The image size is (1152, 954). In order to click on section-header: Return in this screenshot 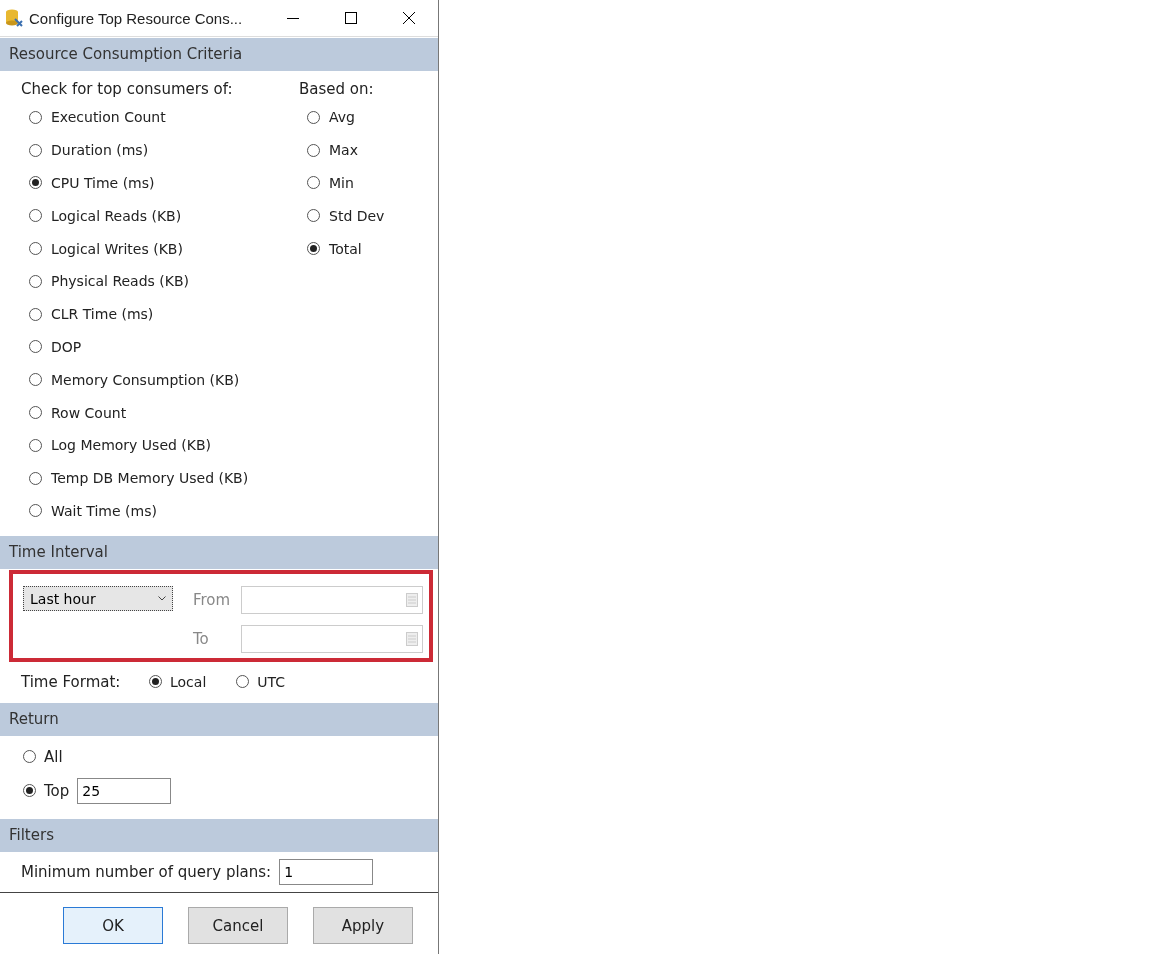, I will do `click(219, 719)`.